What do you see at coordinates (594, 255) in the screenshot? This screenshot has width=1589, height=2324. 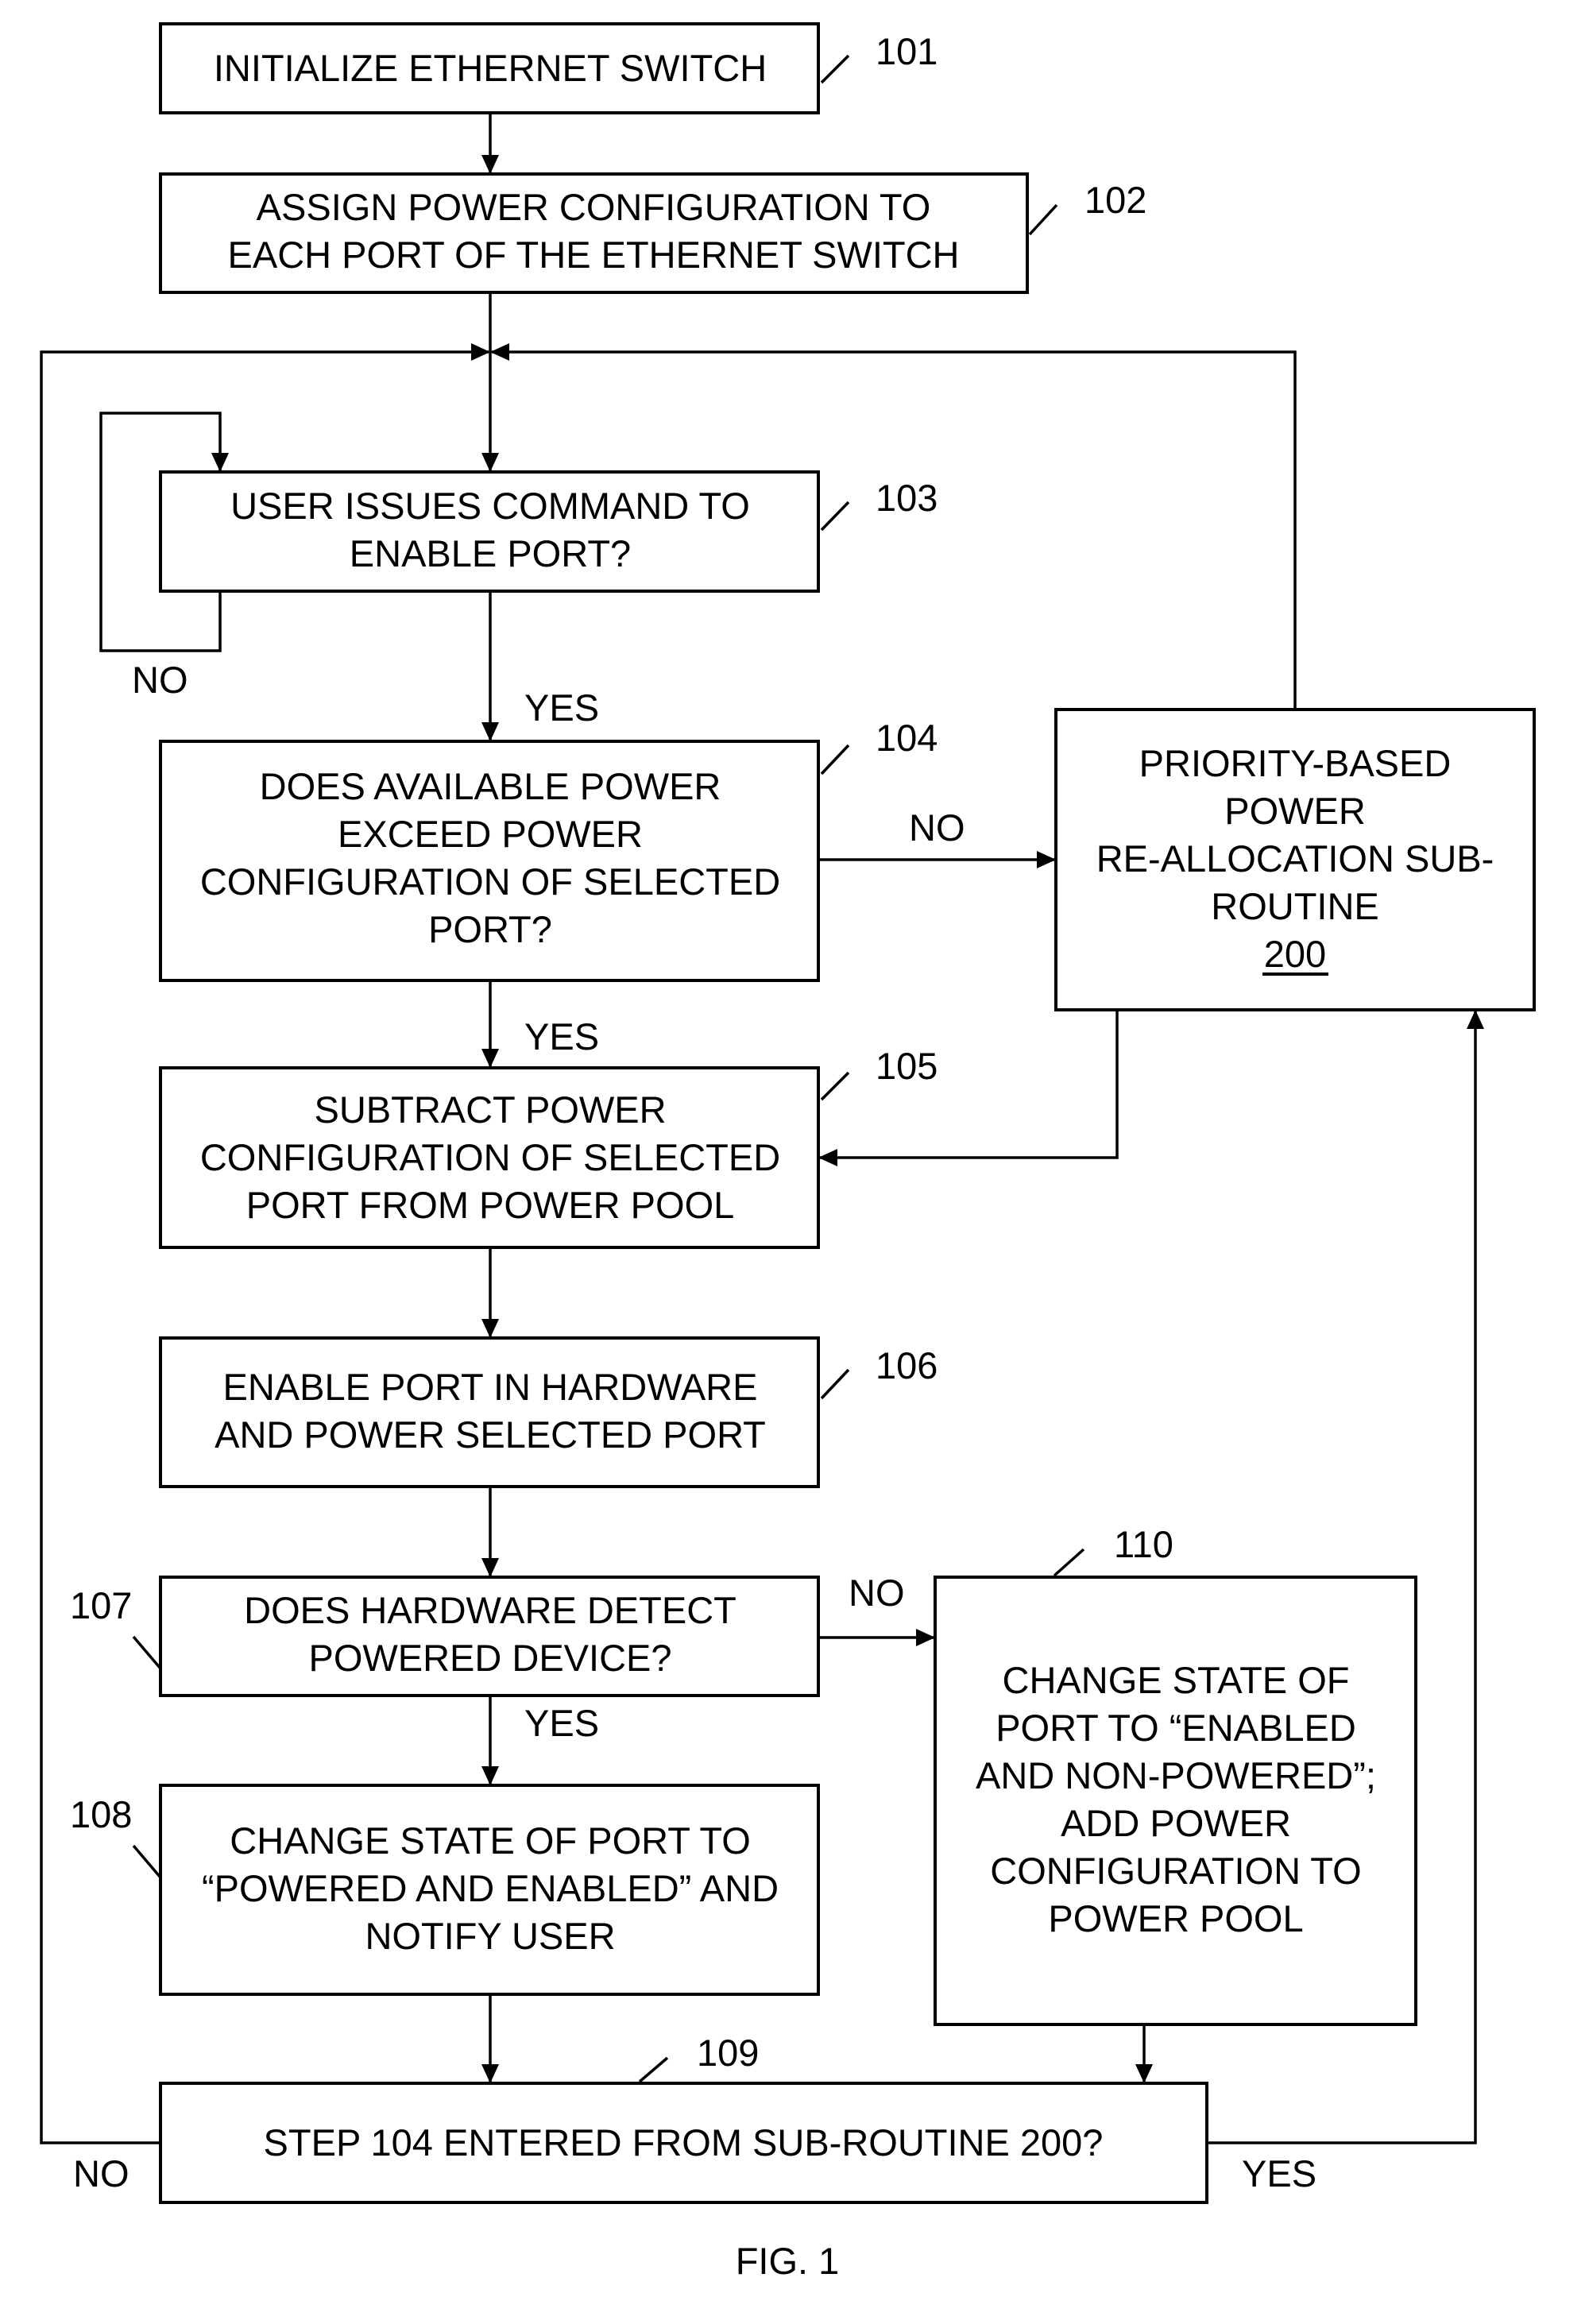 I see `step-102-text-line2: EACH PORT OF THE ETHERNET SWITCH` at bounding box center [594, 255].